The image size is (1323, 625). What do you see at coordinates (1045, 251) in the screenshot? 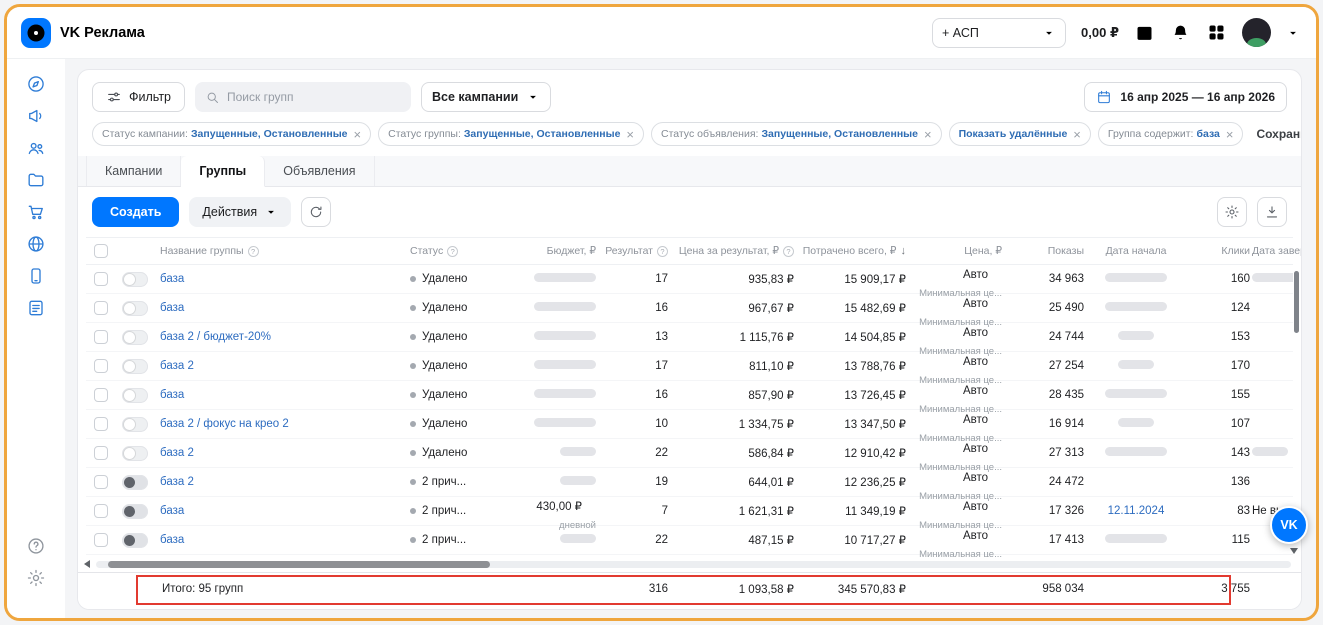
I see `col-header-impr: Показы` at bounding box center [1045, 251].